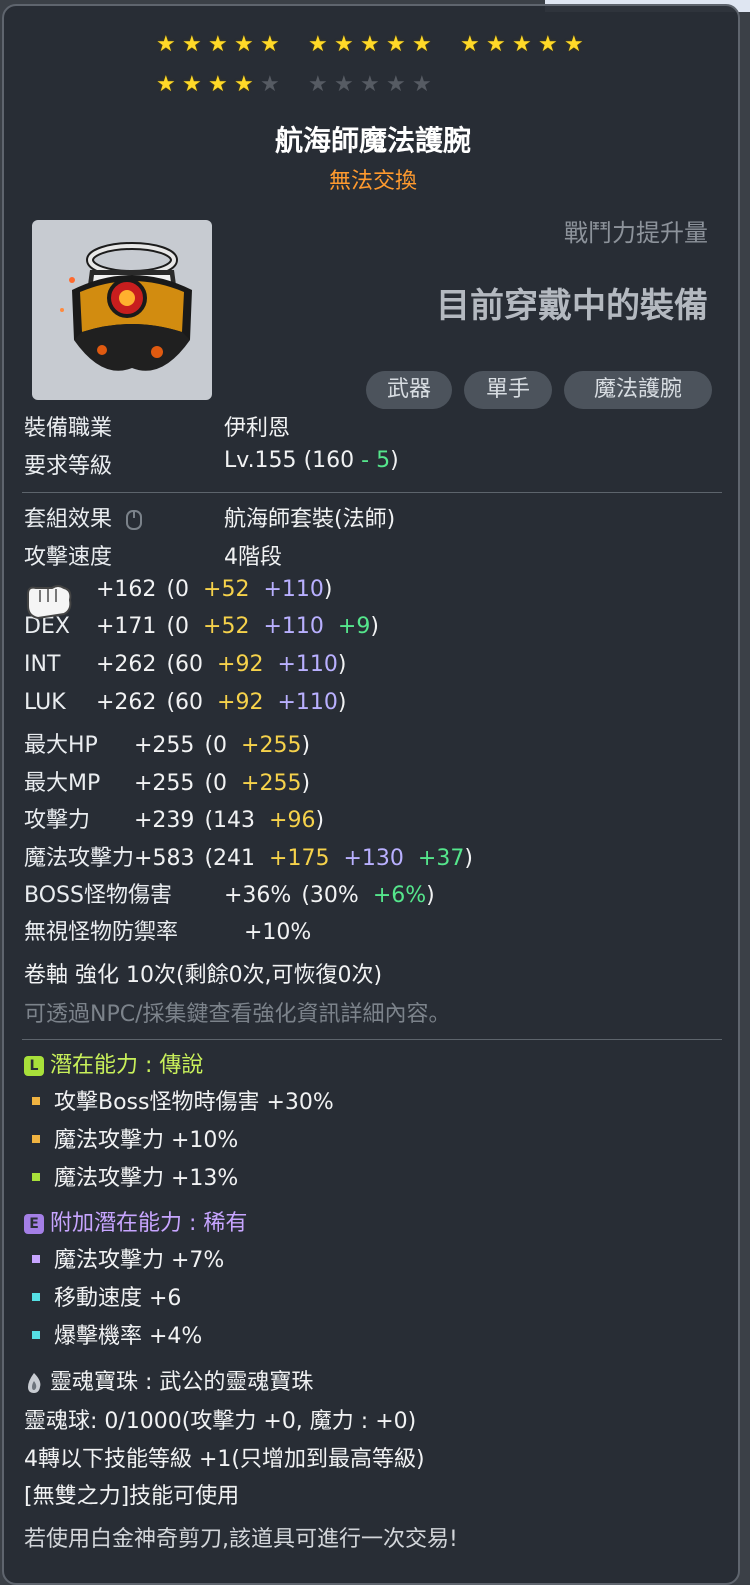  I want to click on item-icon-frame, so click(122, 310).